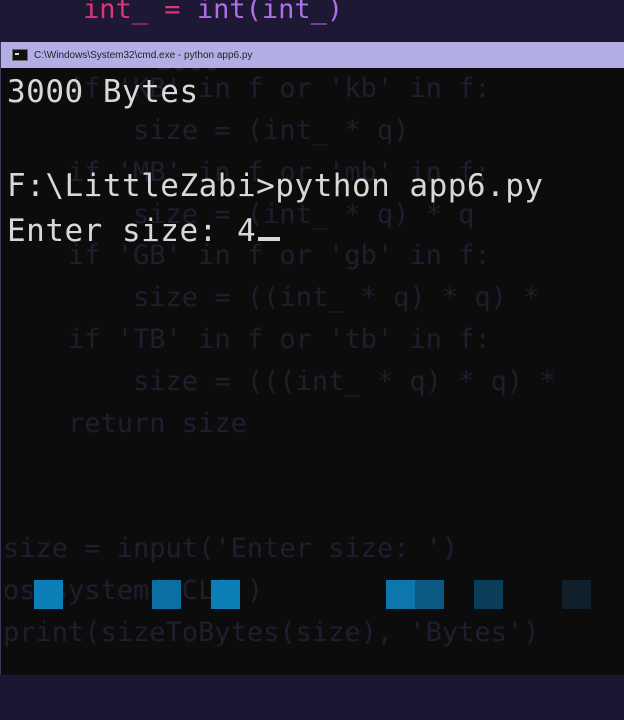 This screenshot has height=720, width=624. I want to click on cmd-icon, so click(20, 55).